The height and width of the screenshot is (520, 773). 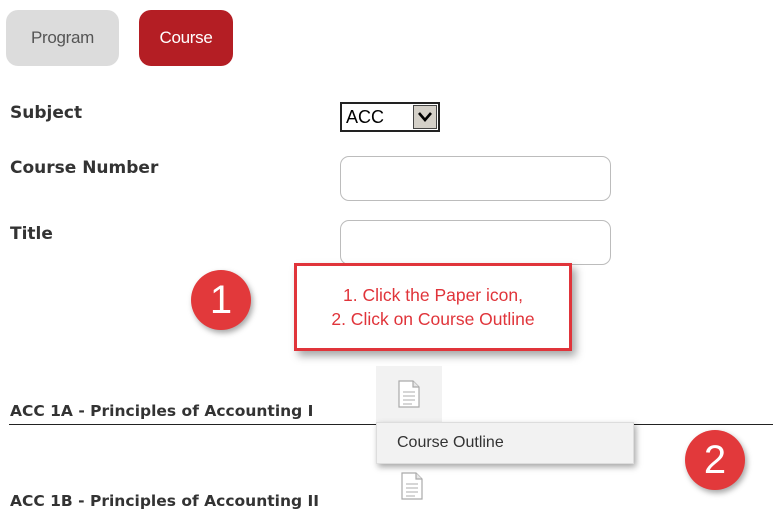 What do you see at coordinates (31, 234) in the screenshot?
I see `title-label: Title` at bounding box center [31, 234].